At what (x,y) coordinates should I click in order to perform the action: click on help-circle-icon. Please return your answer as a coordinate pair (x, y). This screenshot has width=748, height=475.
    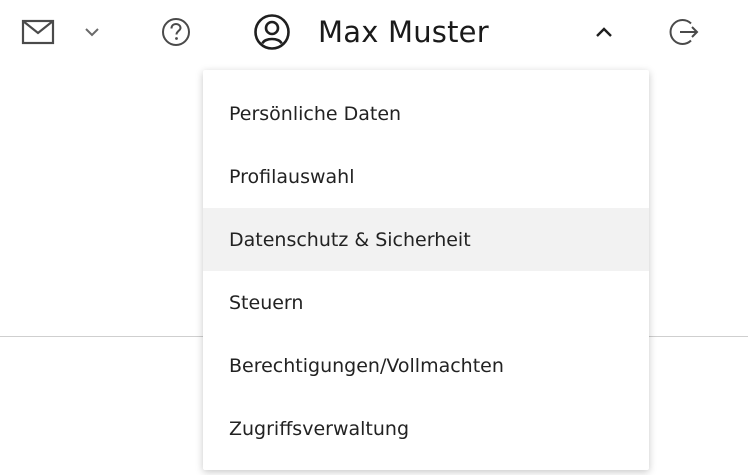
    Looking at the image, I should click on (176, 32).